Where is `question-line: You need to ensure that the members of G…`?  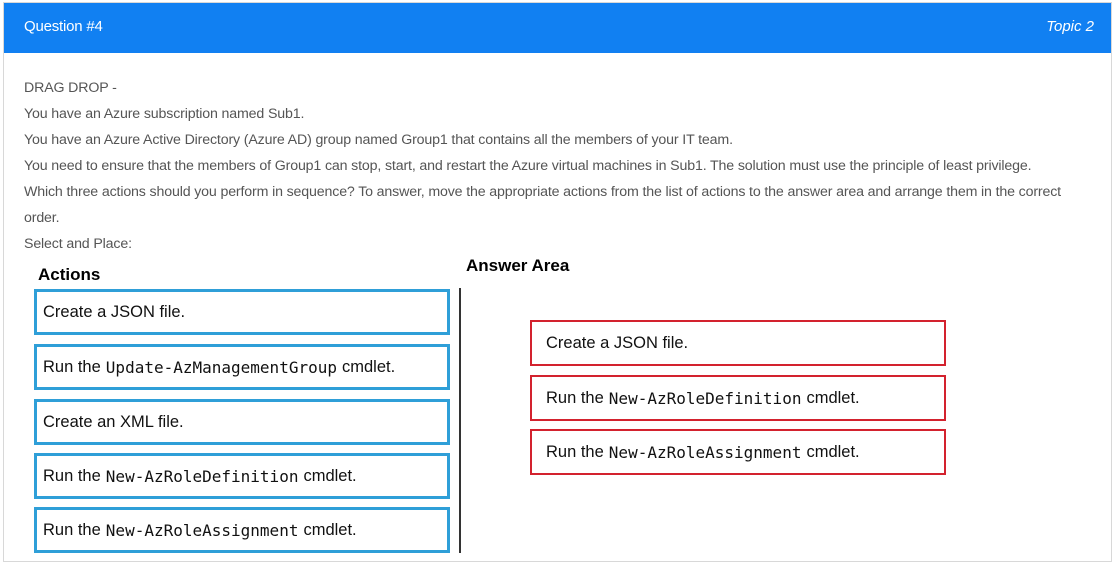 question-line: You need to ensure that the members of G… is located at coordinates (528, 166).